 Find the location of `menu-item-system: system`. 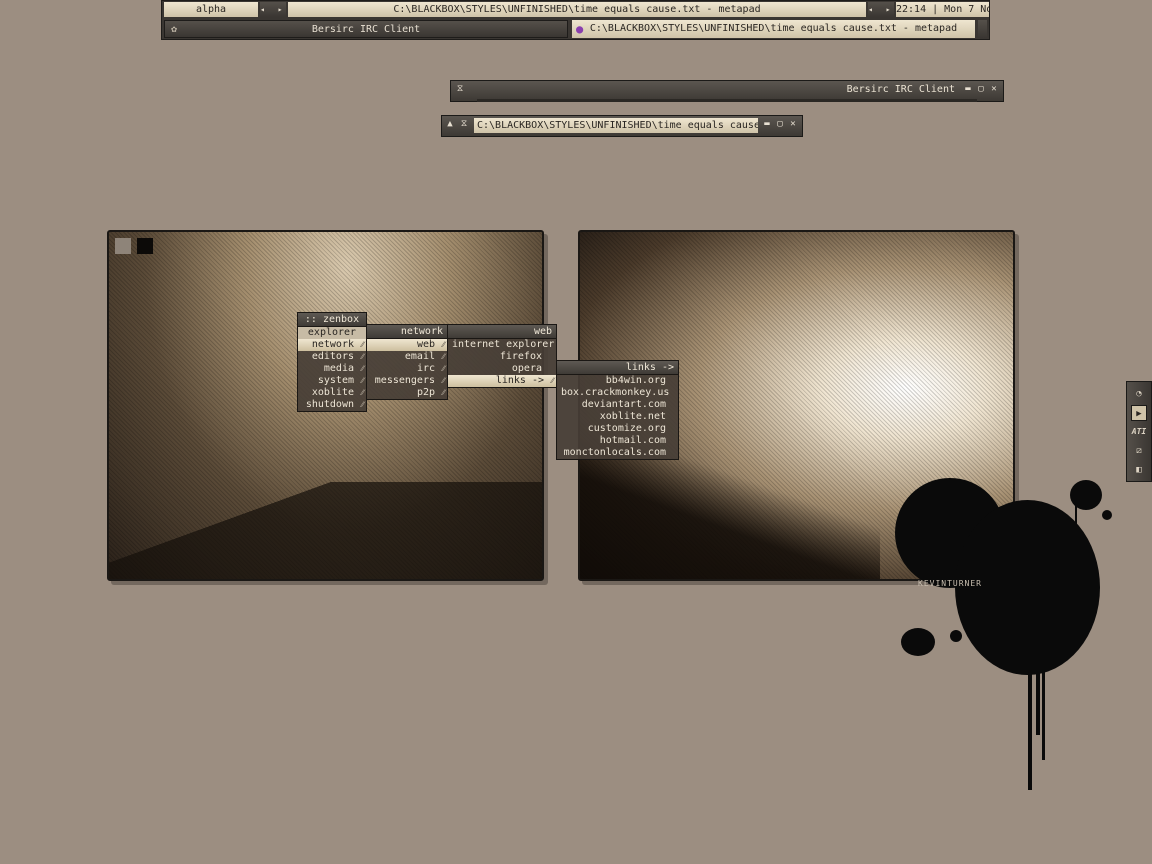

menu-item-system: system is located at coordinates (332, 381).